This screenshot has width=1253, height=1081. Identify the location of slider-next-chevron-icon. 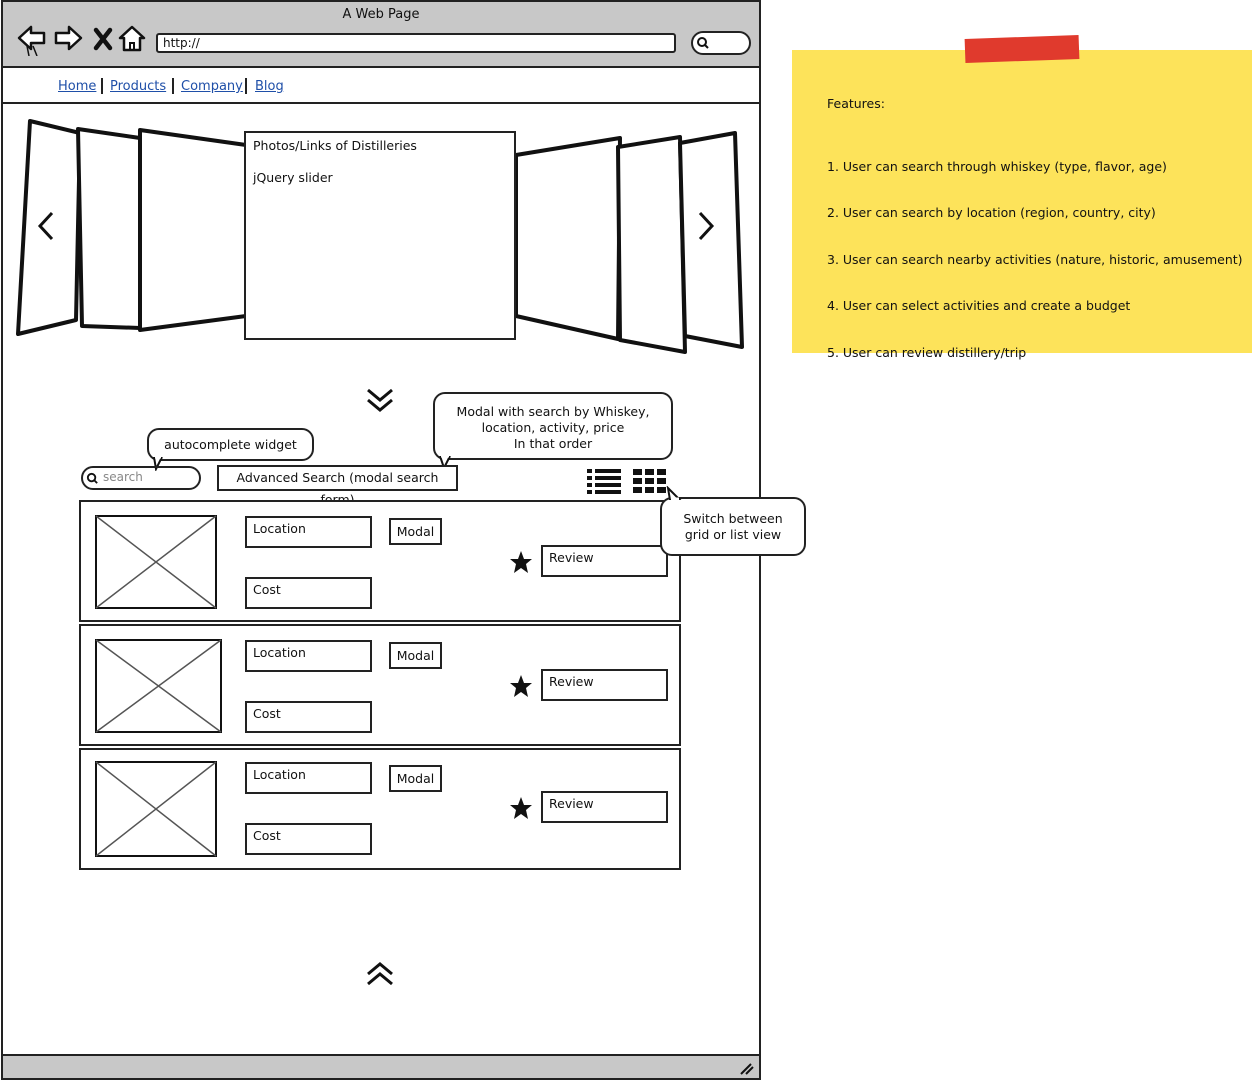
(706, 226).